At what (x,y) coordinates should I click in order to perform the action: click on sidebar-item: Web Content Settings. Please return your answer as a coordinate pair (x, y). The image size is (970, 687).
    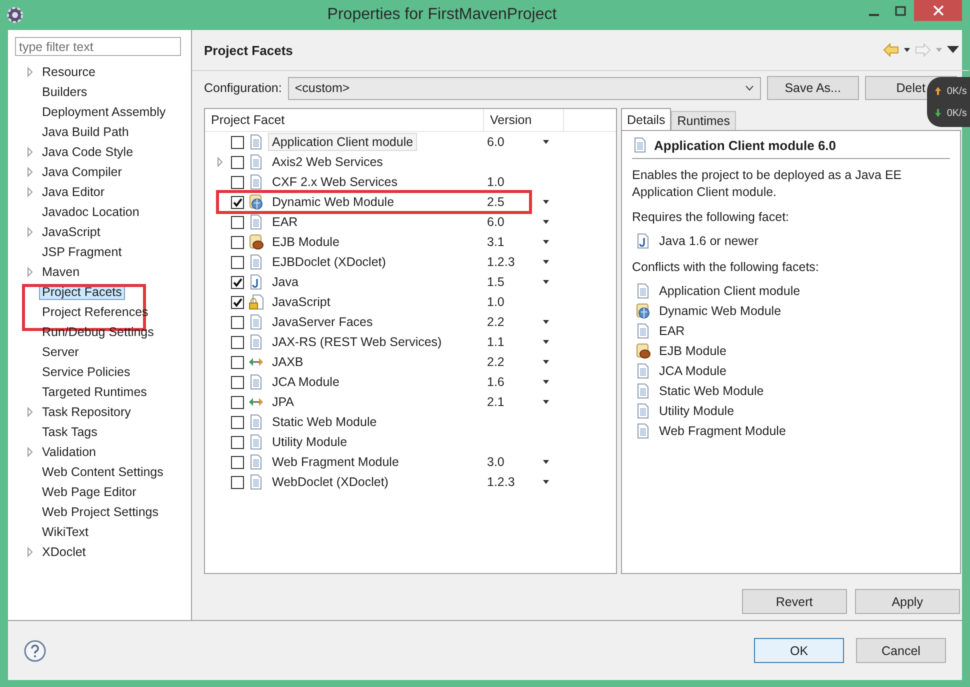
    Looking at the image, I should click on (102, 472).